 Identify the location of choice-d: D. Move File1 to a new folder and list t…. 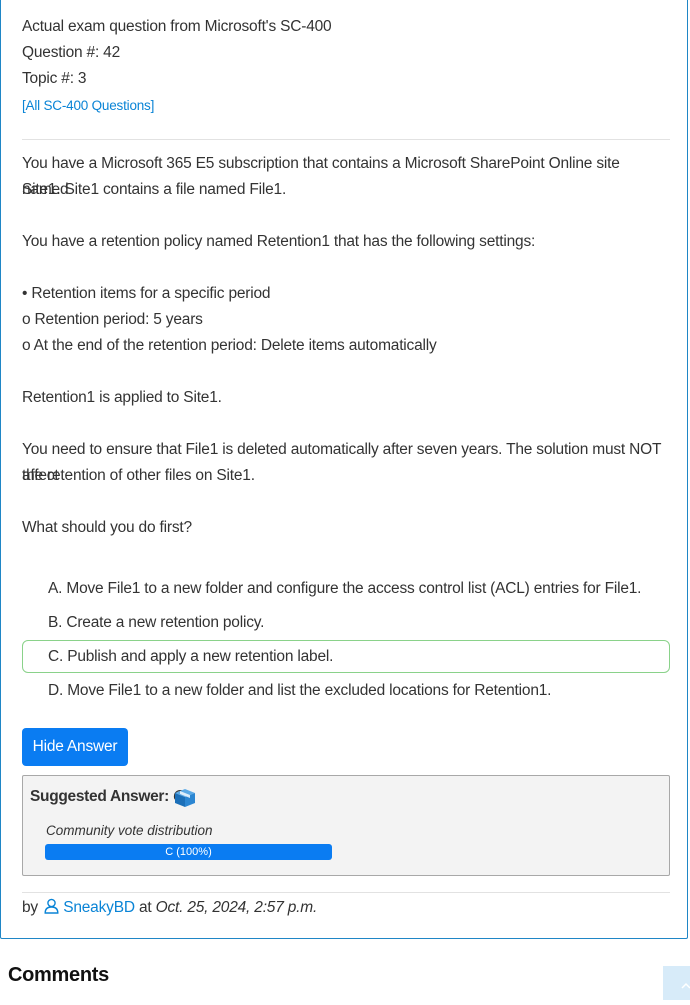
(346, 690).